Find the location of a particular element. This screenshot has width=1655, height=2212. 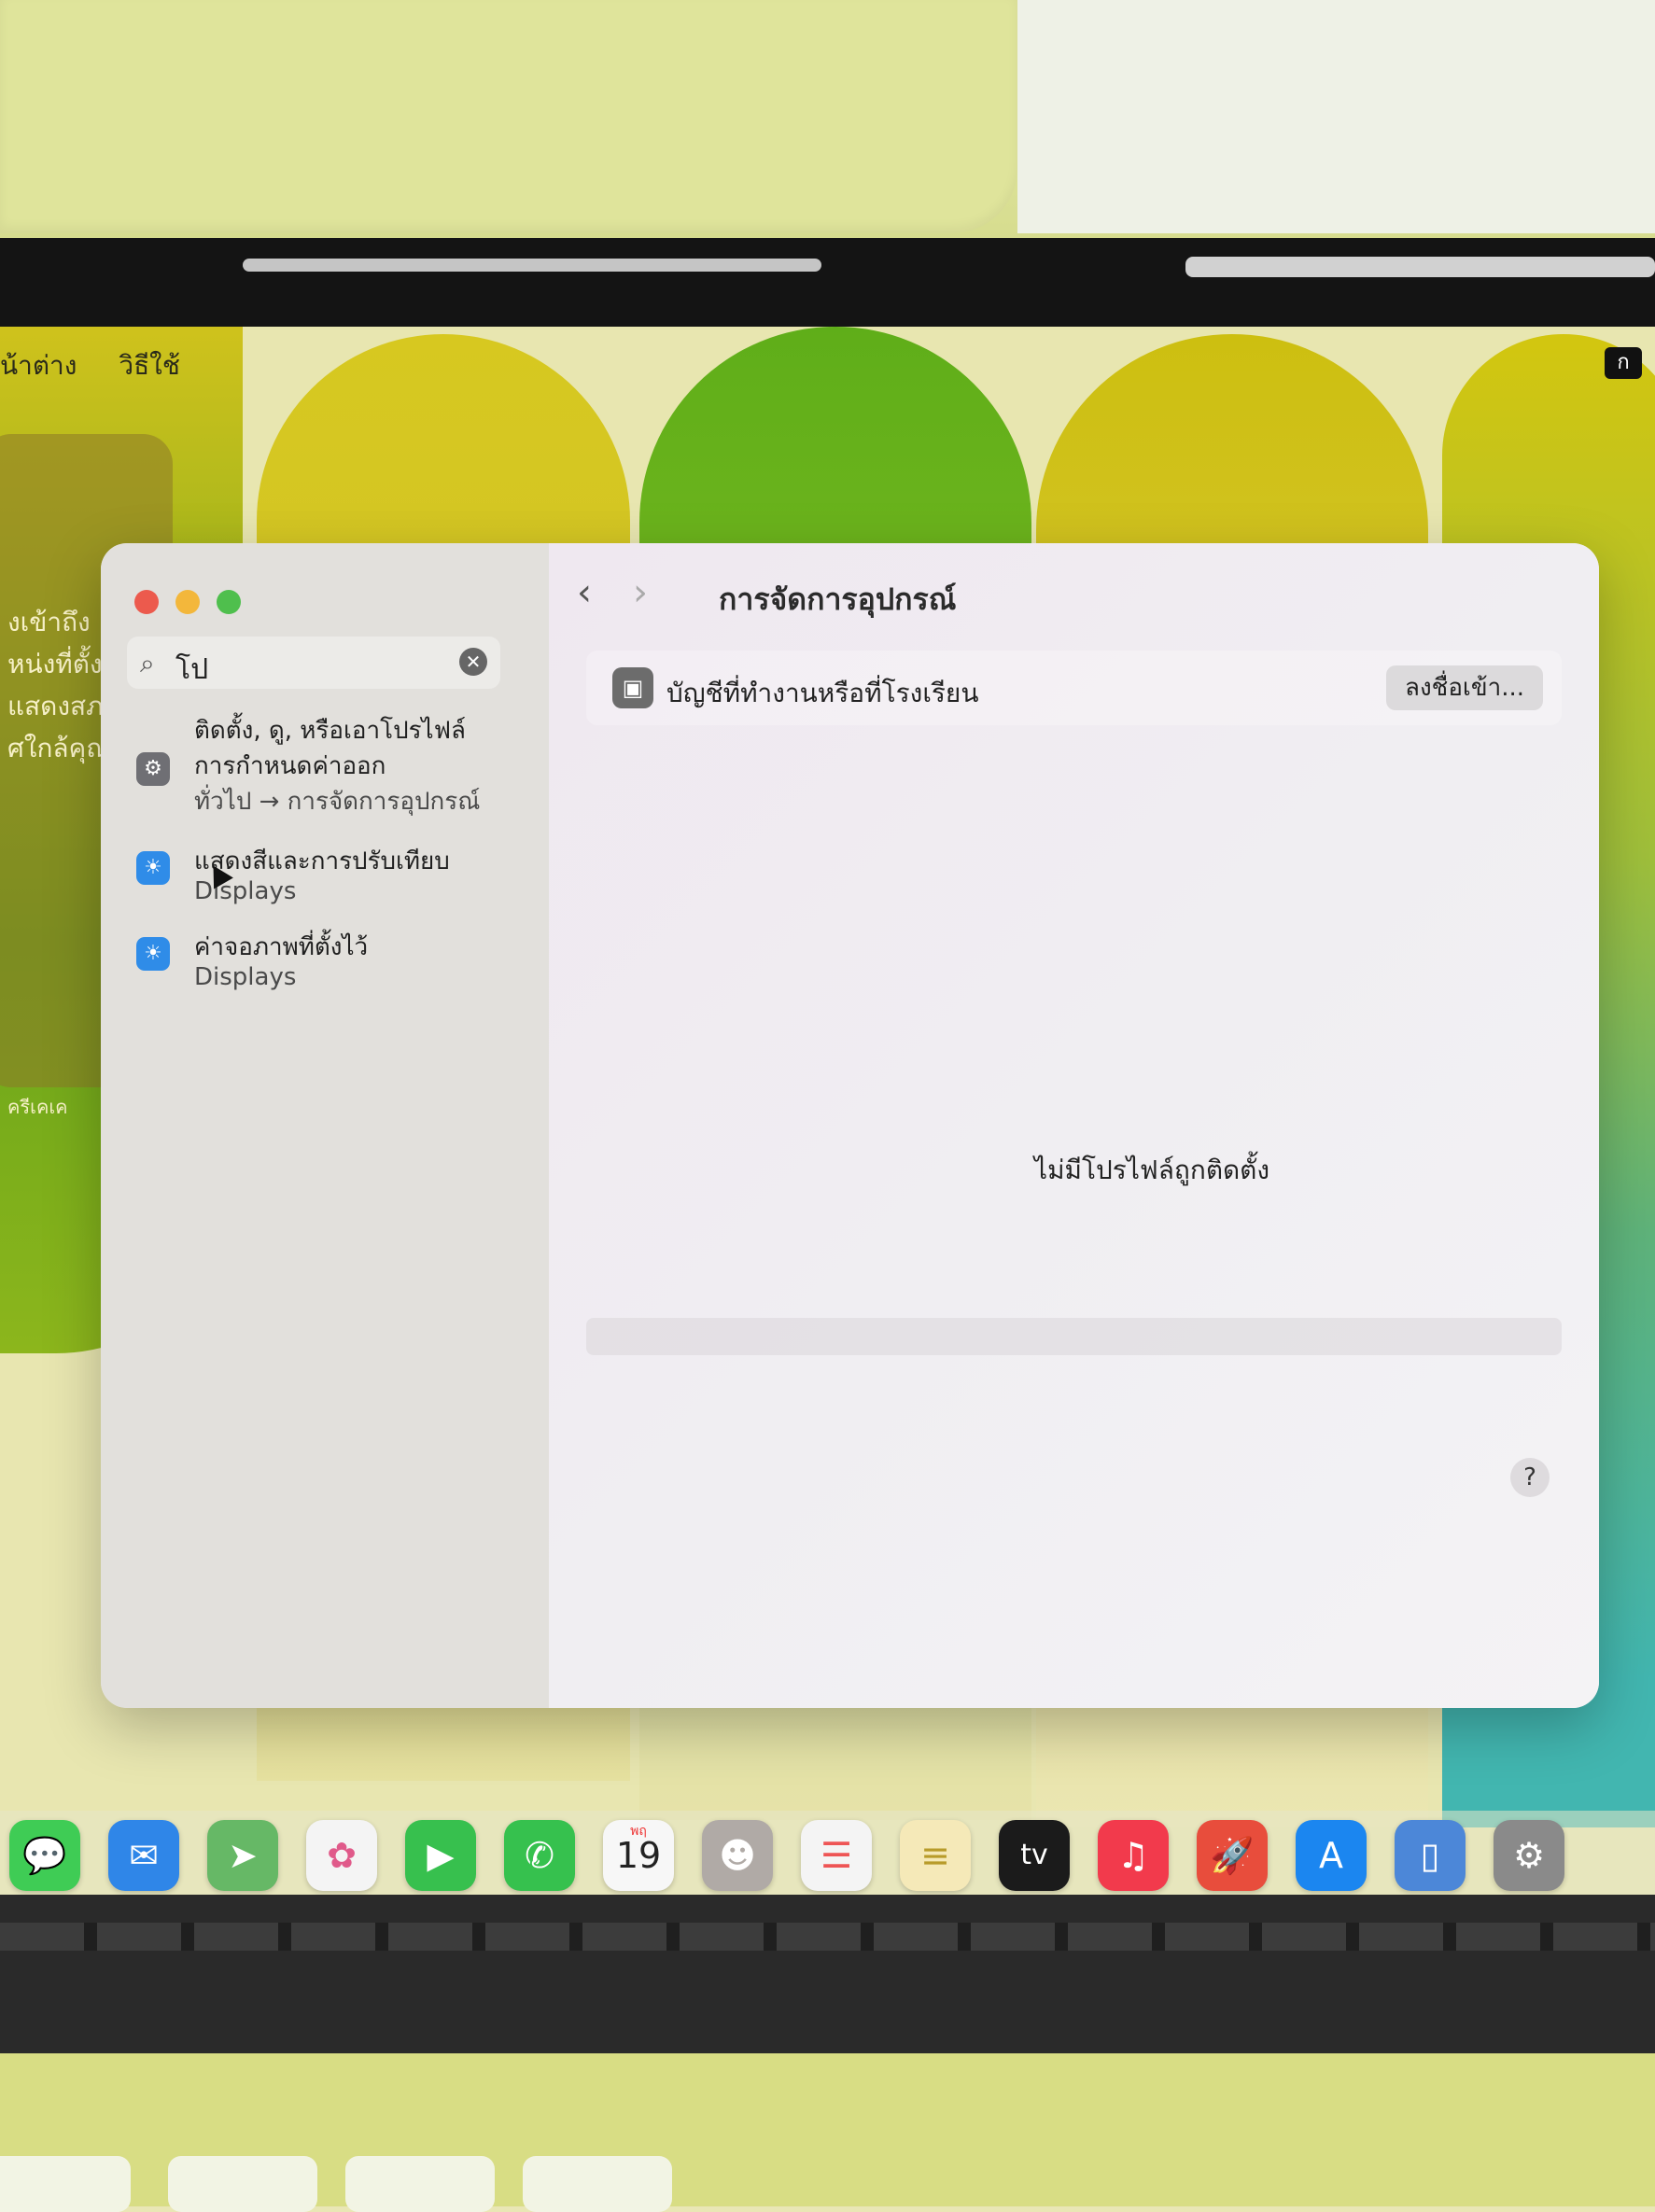

search-input: โป is located at coordinates (191, 670).